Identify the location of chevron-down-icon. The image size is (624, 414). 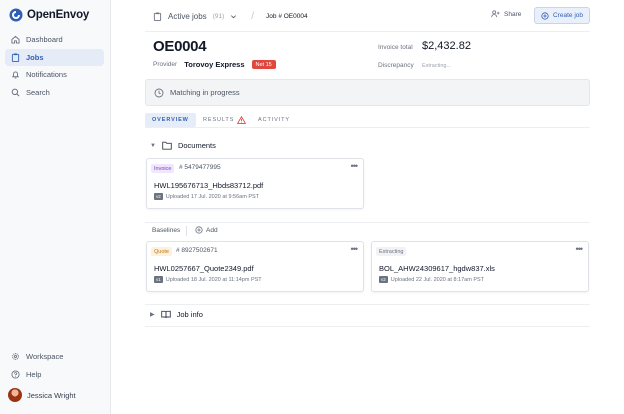
(233, 16).